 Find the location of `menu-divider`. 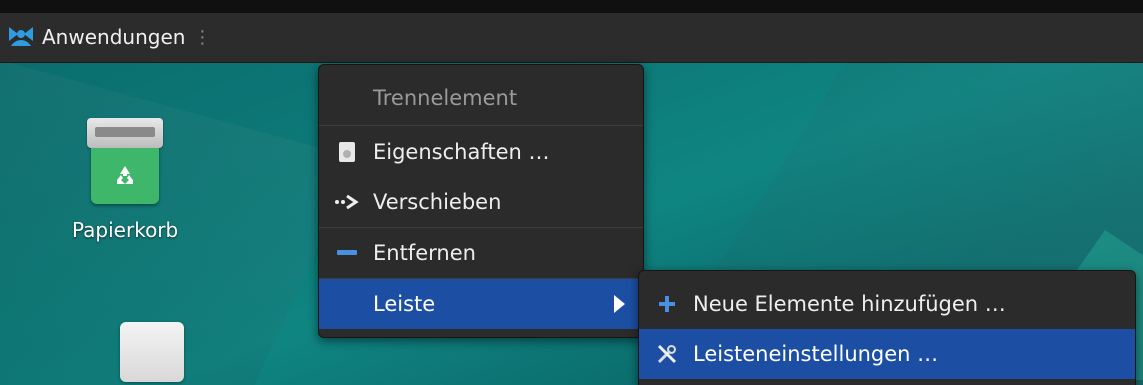

menu-divider is located at coordinates (481, 125).